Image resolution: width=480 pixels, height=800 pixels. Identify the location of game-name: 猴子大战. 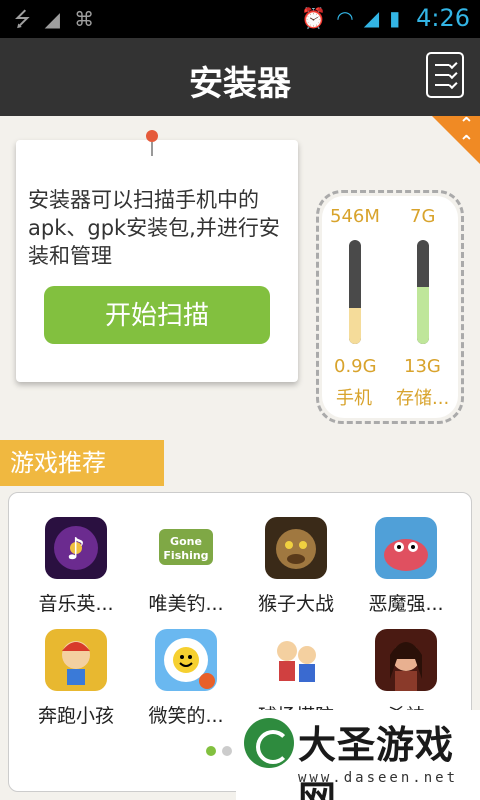
(295, 604).